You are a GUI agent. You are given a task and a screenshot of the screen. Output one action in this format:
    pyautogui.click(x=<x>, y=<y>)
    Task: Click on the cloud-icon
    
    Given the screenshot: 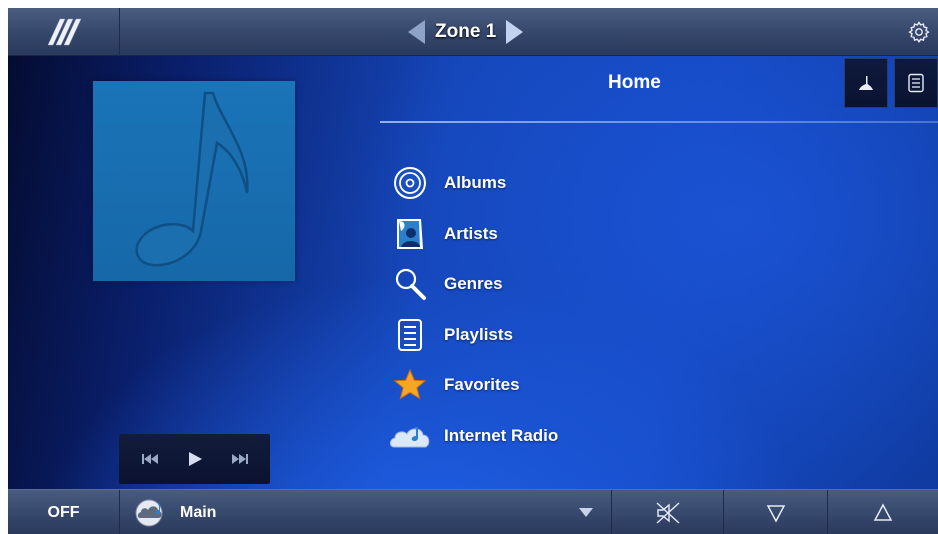 What is the action you would take?
    pyautogui.click(x=410, y=436)
    